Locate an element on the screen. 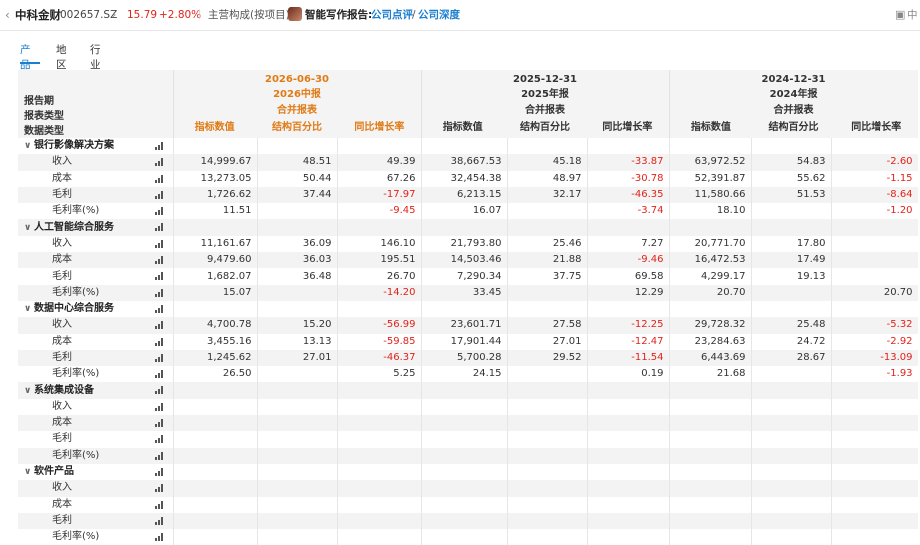  value-cell: 23,601.71 is located at coordinates (464, 325).